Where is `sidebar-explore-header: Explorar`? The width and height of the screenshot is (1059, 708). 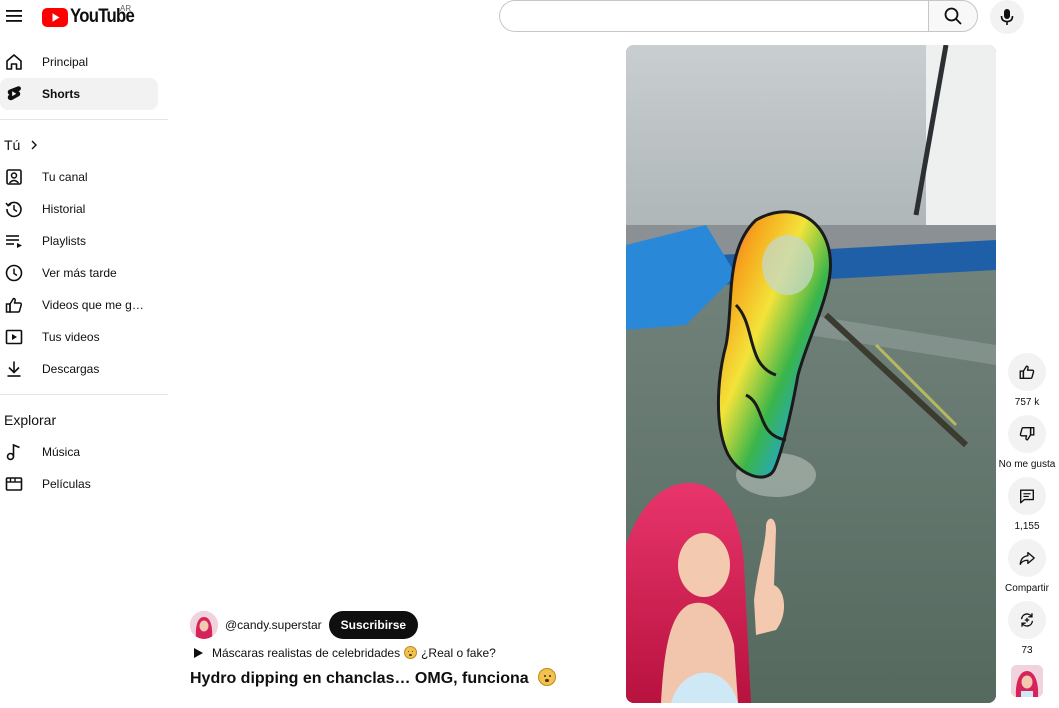
sidebar-explore-header: Explorar is located at coordinates (84, 420).